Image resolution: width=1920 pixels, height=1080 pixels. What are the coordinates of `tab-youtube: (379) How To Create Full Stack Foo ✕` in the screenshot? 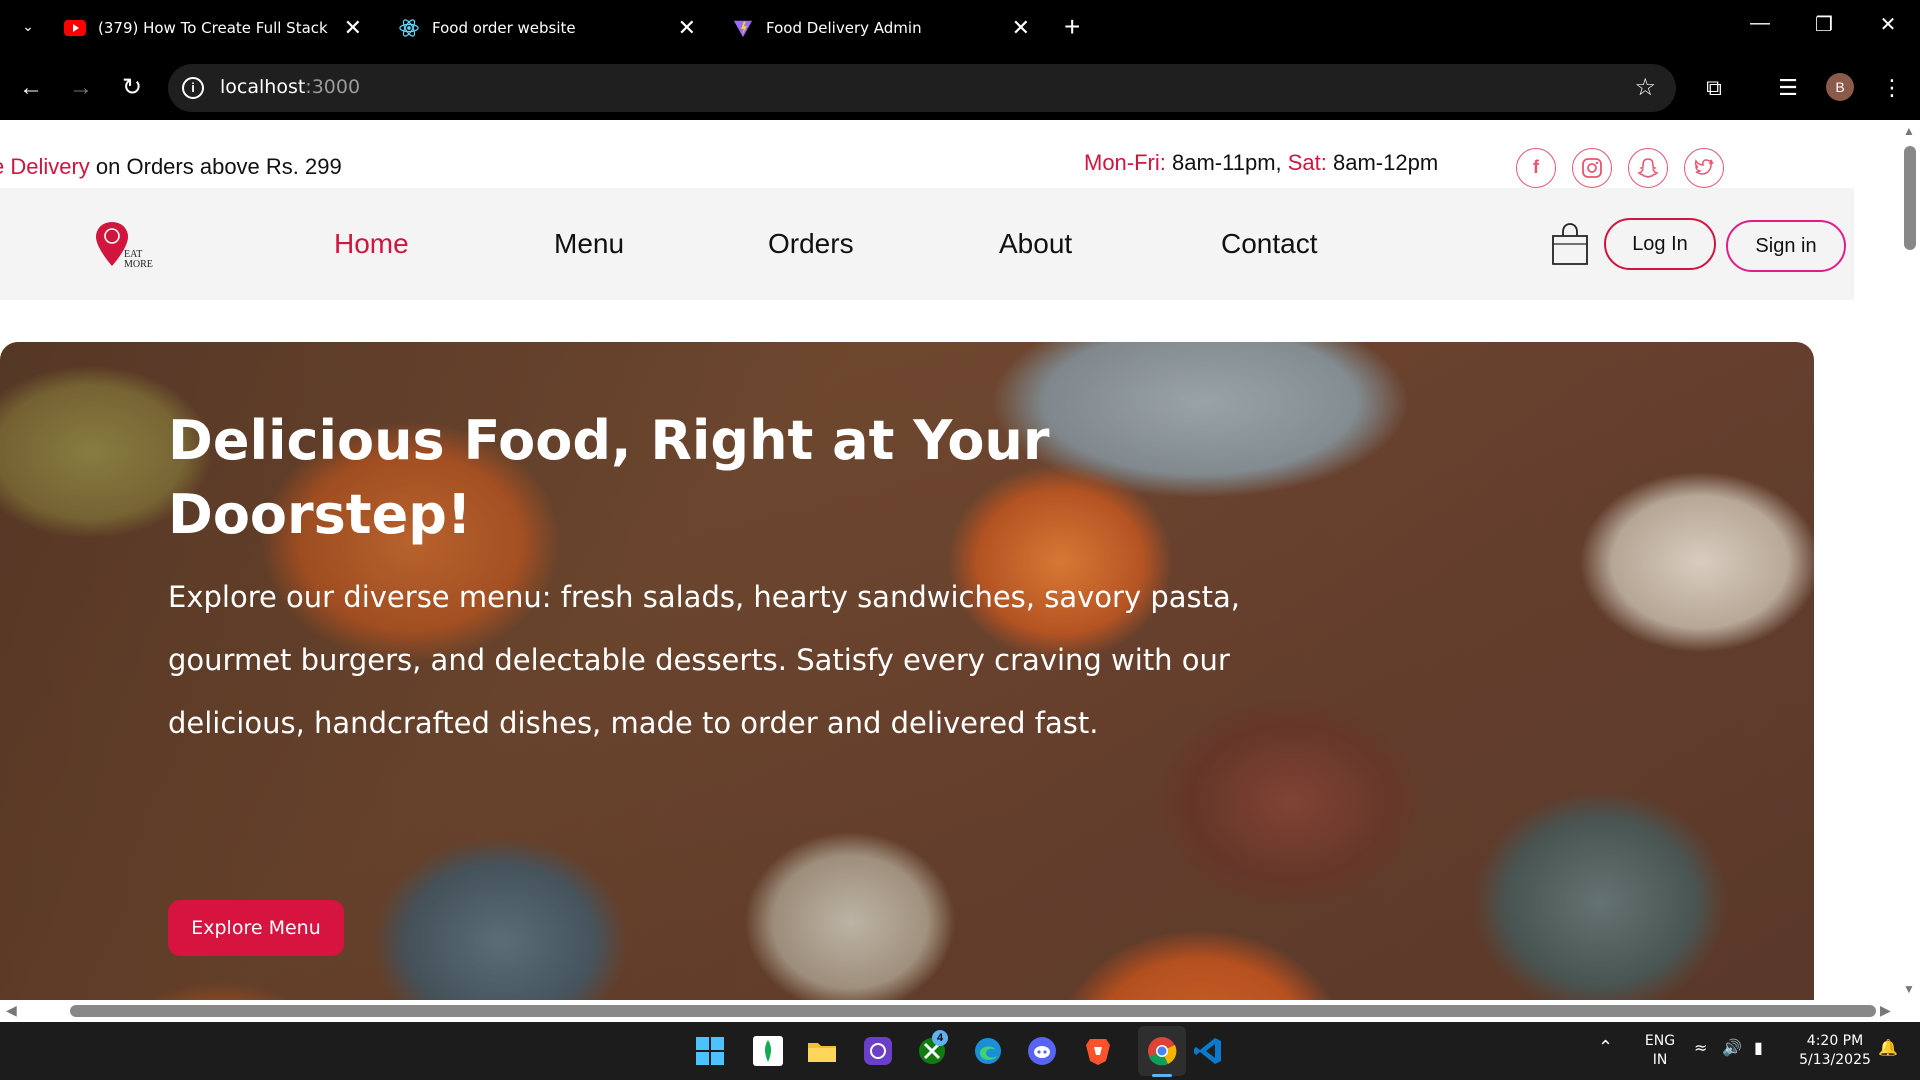 It's located at (221, 28).